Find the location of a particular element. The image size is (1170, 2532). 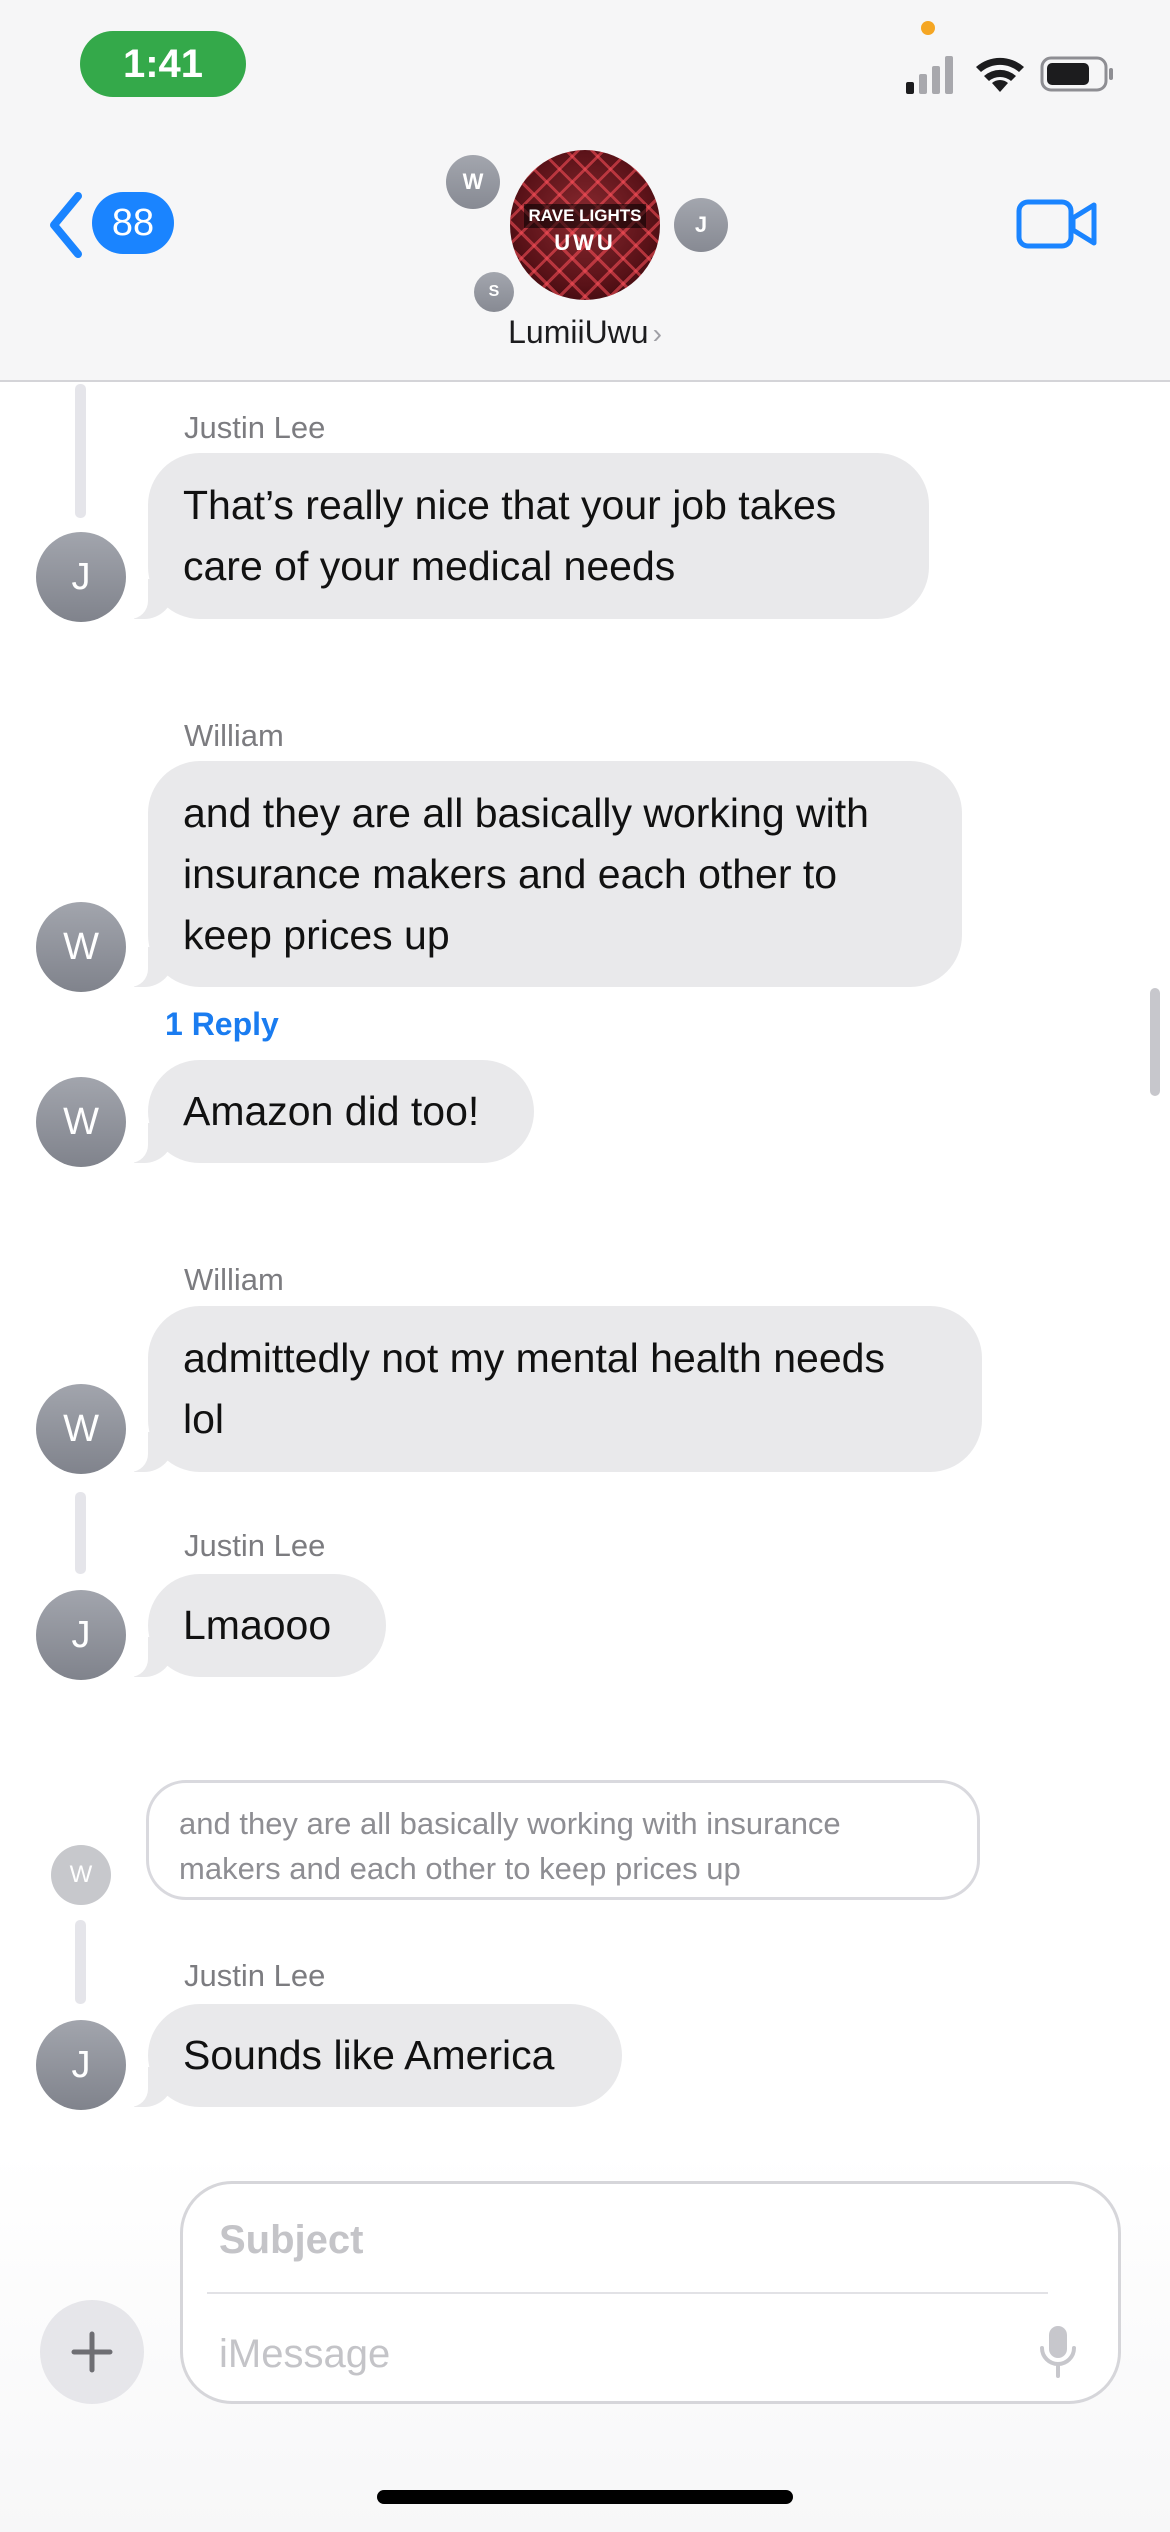

message-input-box: Subject iMessage is located at coordinates (650, 2292).